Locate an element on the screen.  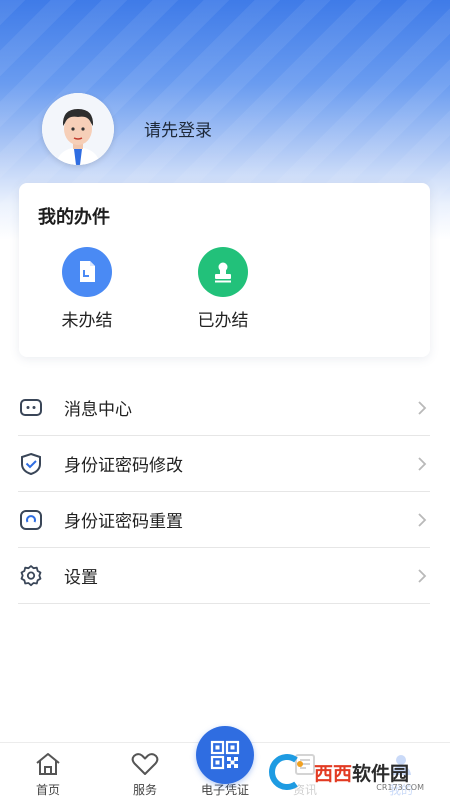
tab-services: 服务 is located at coordinates (145, 771).